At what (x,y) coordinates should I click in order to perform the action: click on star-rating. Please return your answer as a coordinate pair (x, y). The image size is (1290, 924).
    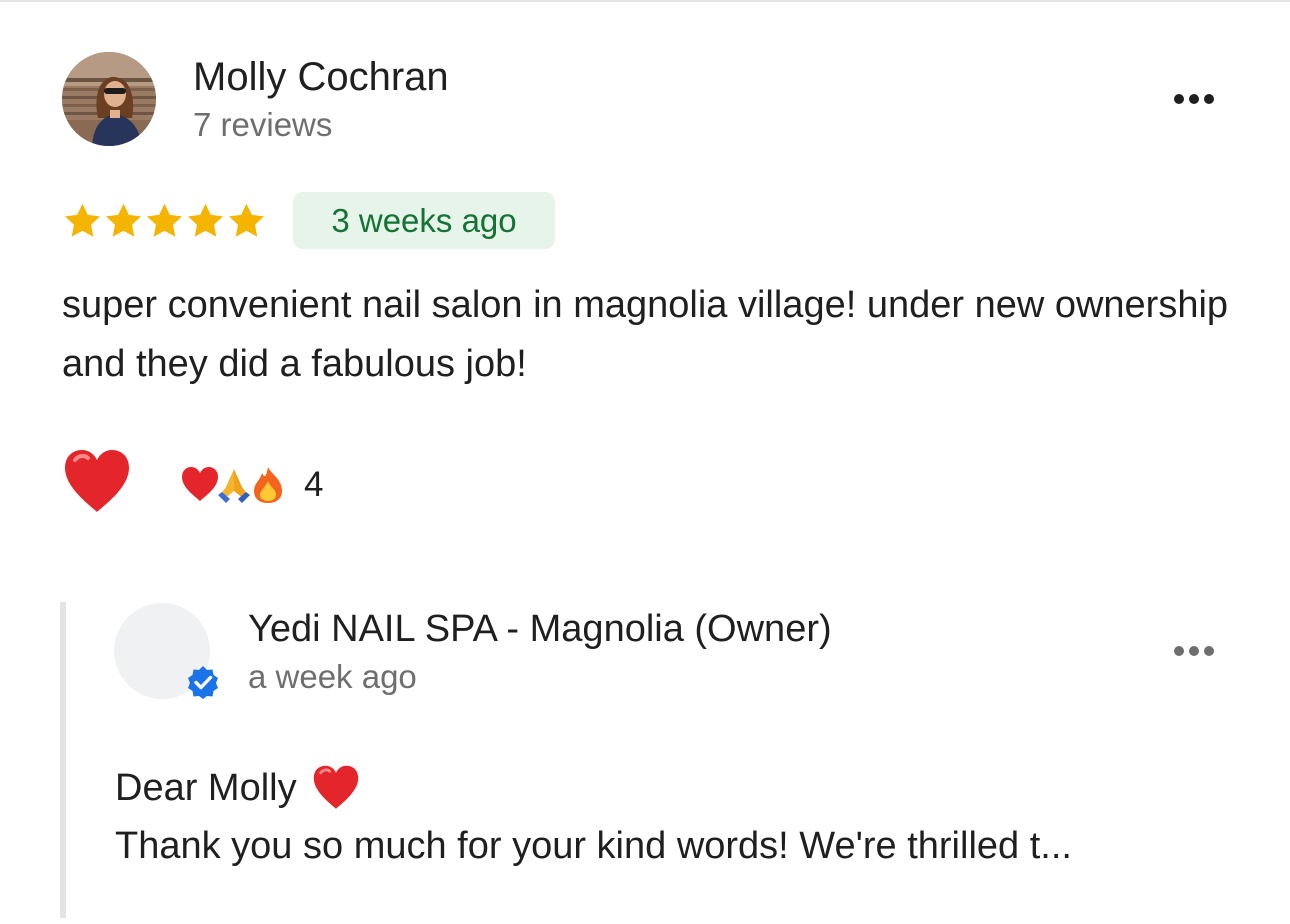
    Looking at the image, I should click on (164, 221).